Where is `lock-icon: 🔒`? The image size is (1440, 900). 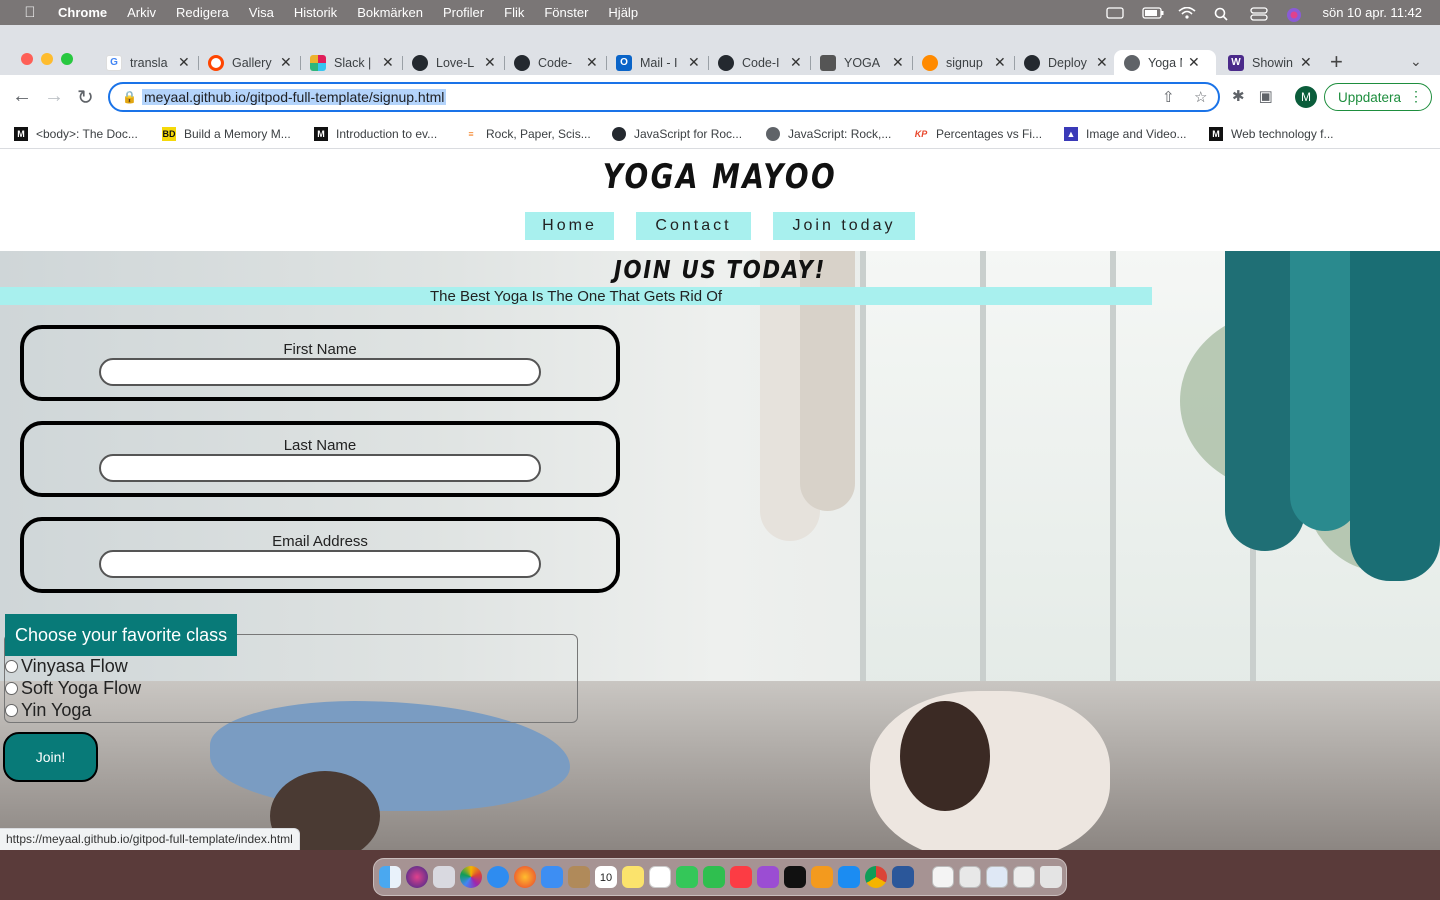 lock-icon: 🔒 is located at coordinates (129, 97).